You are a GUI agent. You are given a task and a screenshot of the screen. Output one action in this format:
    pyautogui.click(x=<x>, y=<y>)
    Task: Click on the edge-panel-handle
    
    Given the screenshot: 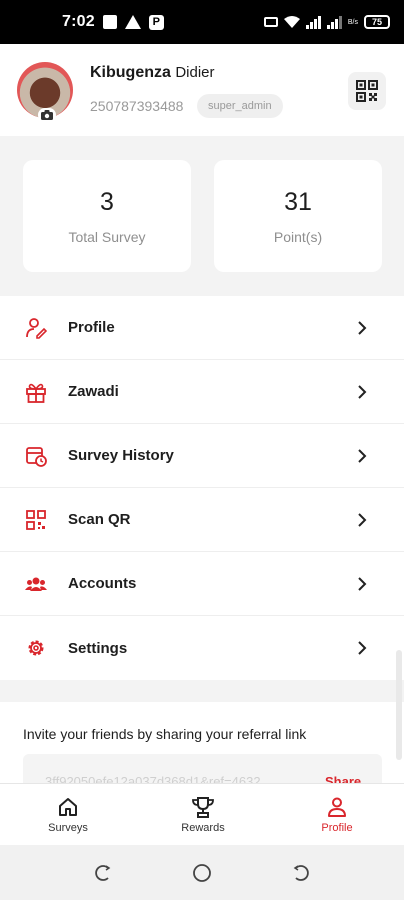 What is the action you would take?
    pyautogui.click(x=399, y=705)
    